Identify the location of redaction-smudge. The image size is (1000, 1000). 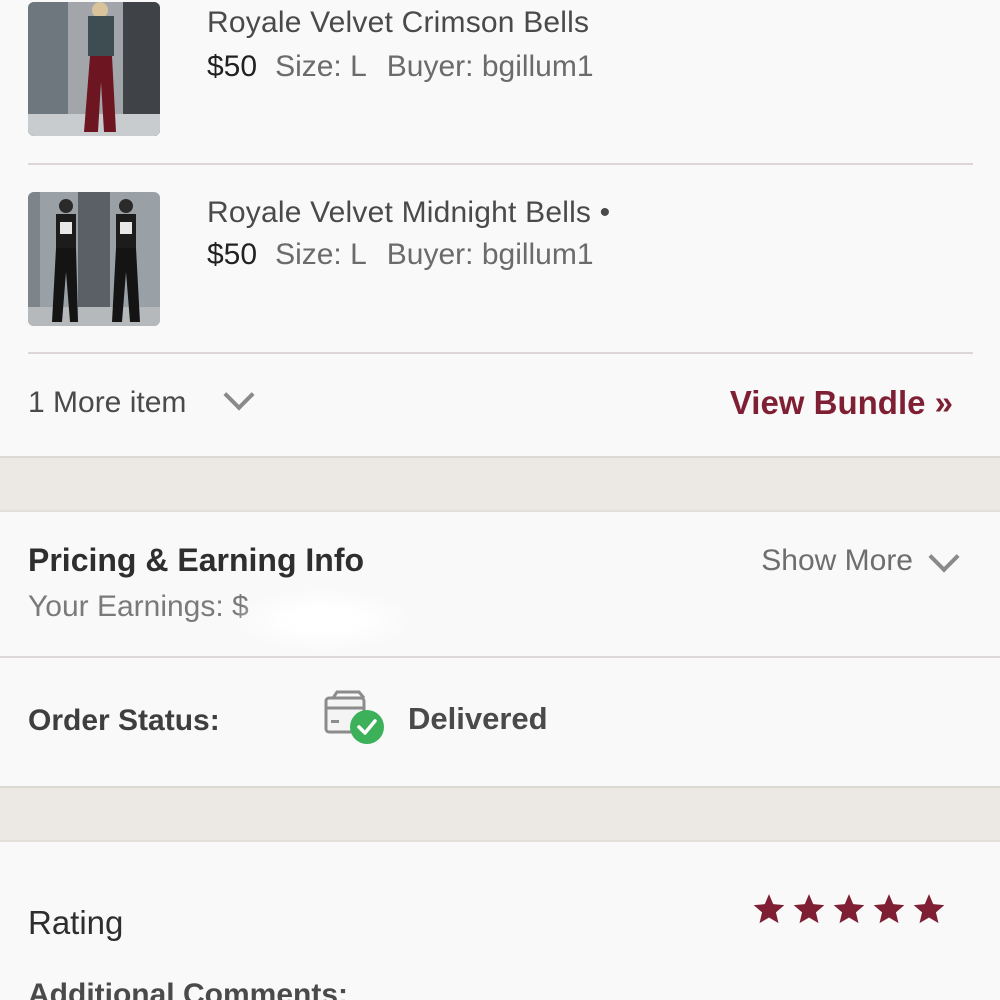
(323, 620).